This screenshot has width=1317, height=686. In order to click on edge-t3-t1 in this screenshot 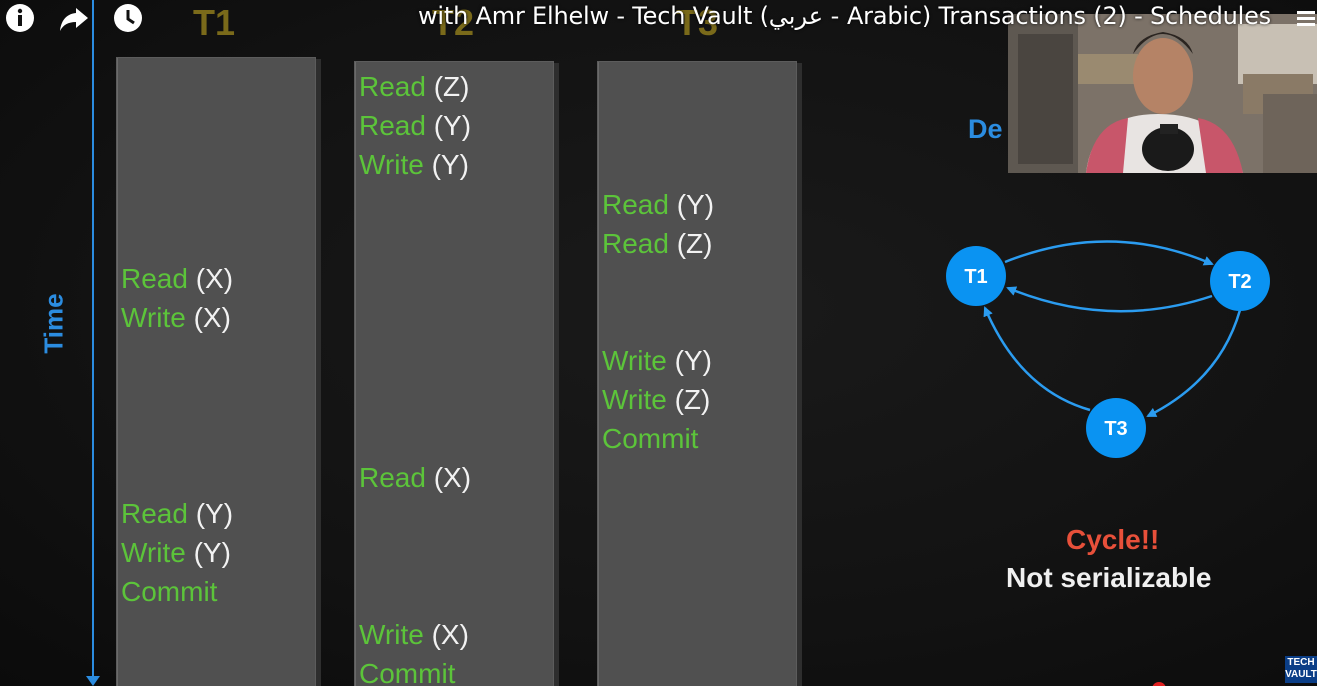, I will do `click(1037, 359)`.